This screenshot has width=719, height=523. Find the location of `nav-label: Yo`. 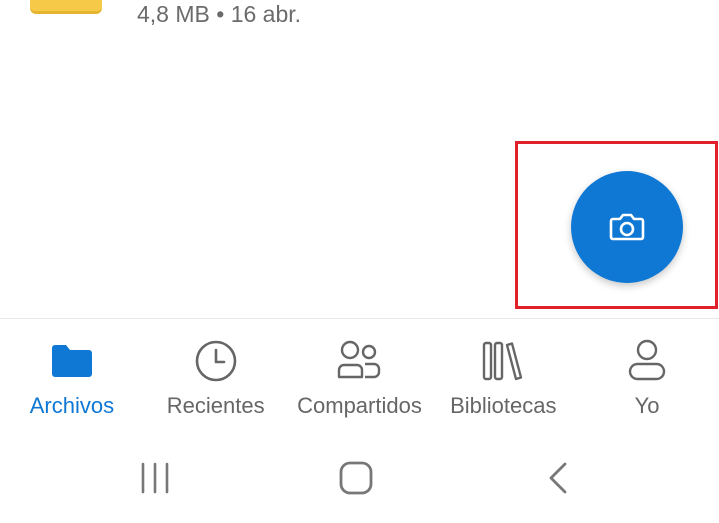

nav-label: Yo is located at coordinates (647, 405).